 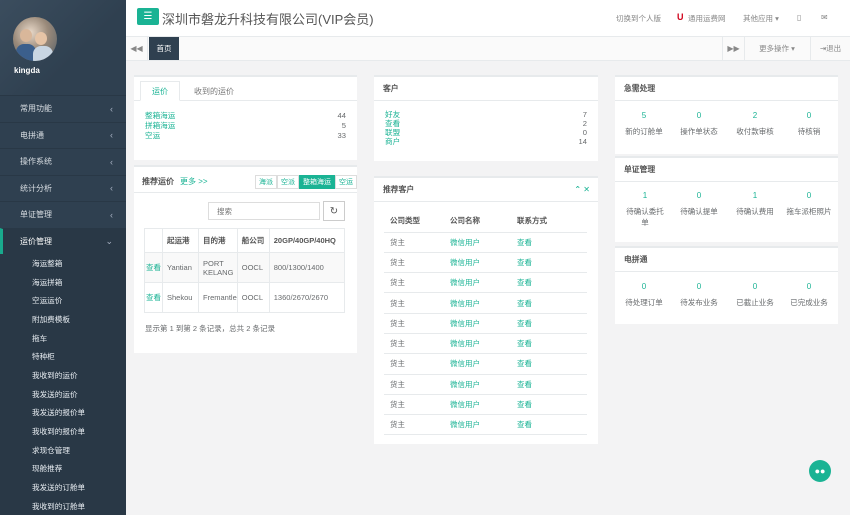 I want to click on stat-label: 待确认费用, so click(x=755, y=211).